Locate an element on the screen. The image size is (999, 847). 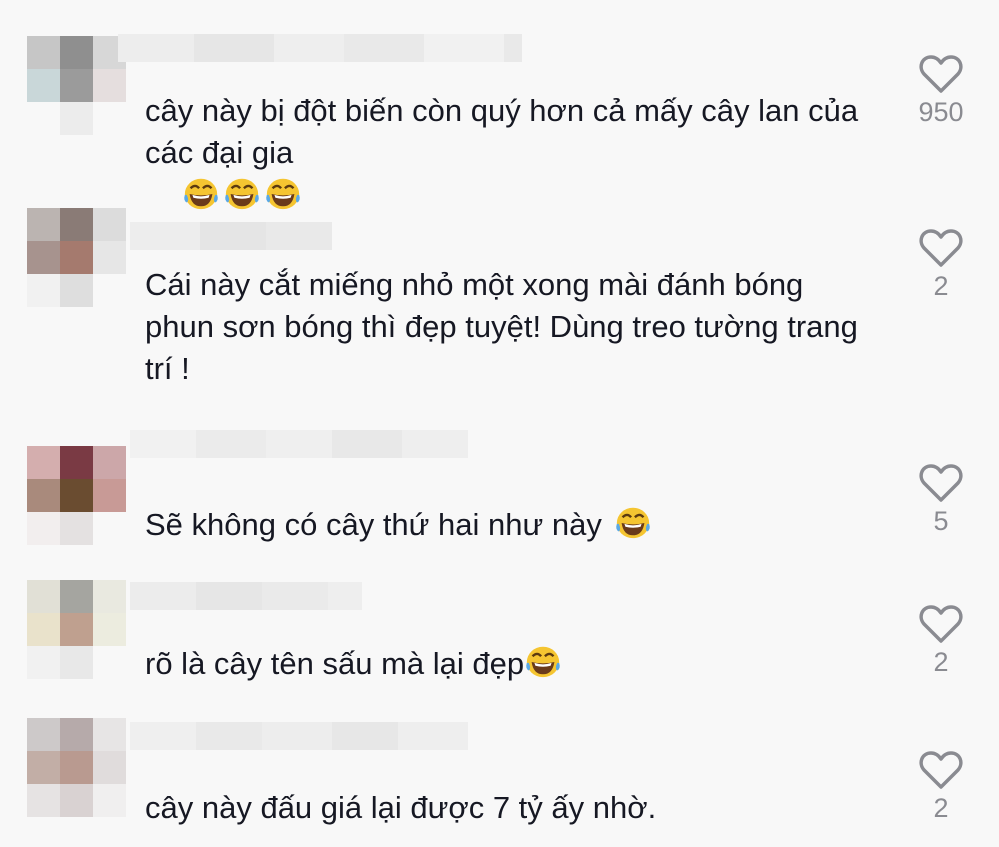
comment-text: rõ là cây tên sấu mà lại đẹp is located at coordinates (510, 663).